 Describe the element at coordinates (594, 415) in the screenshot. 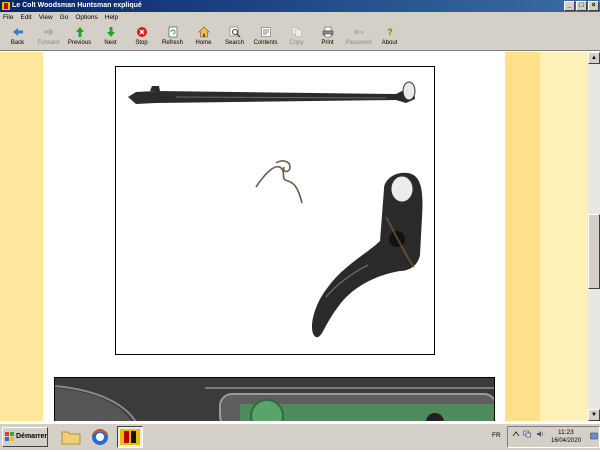

I see `scroll-down-arrow: ▼` at that location.